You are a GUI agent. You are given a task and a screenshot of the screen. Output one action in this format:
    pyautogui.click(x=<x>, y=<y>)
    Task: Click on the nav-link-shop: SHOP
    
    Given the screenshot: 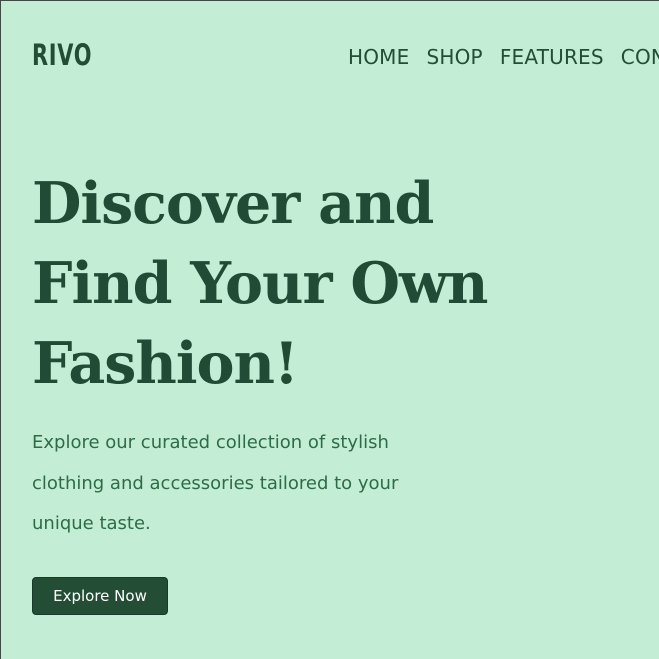 What is the action you would take?
    pyautogui.click(x=454, y=57)
    